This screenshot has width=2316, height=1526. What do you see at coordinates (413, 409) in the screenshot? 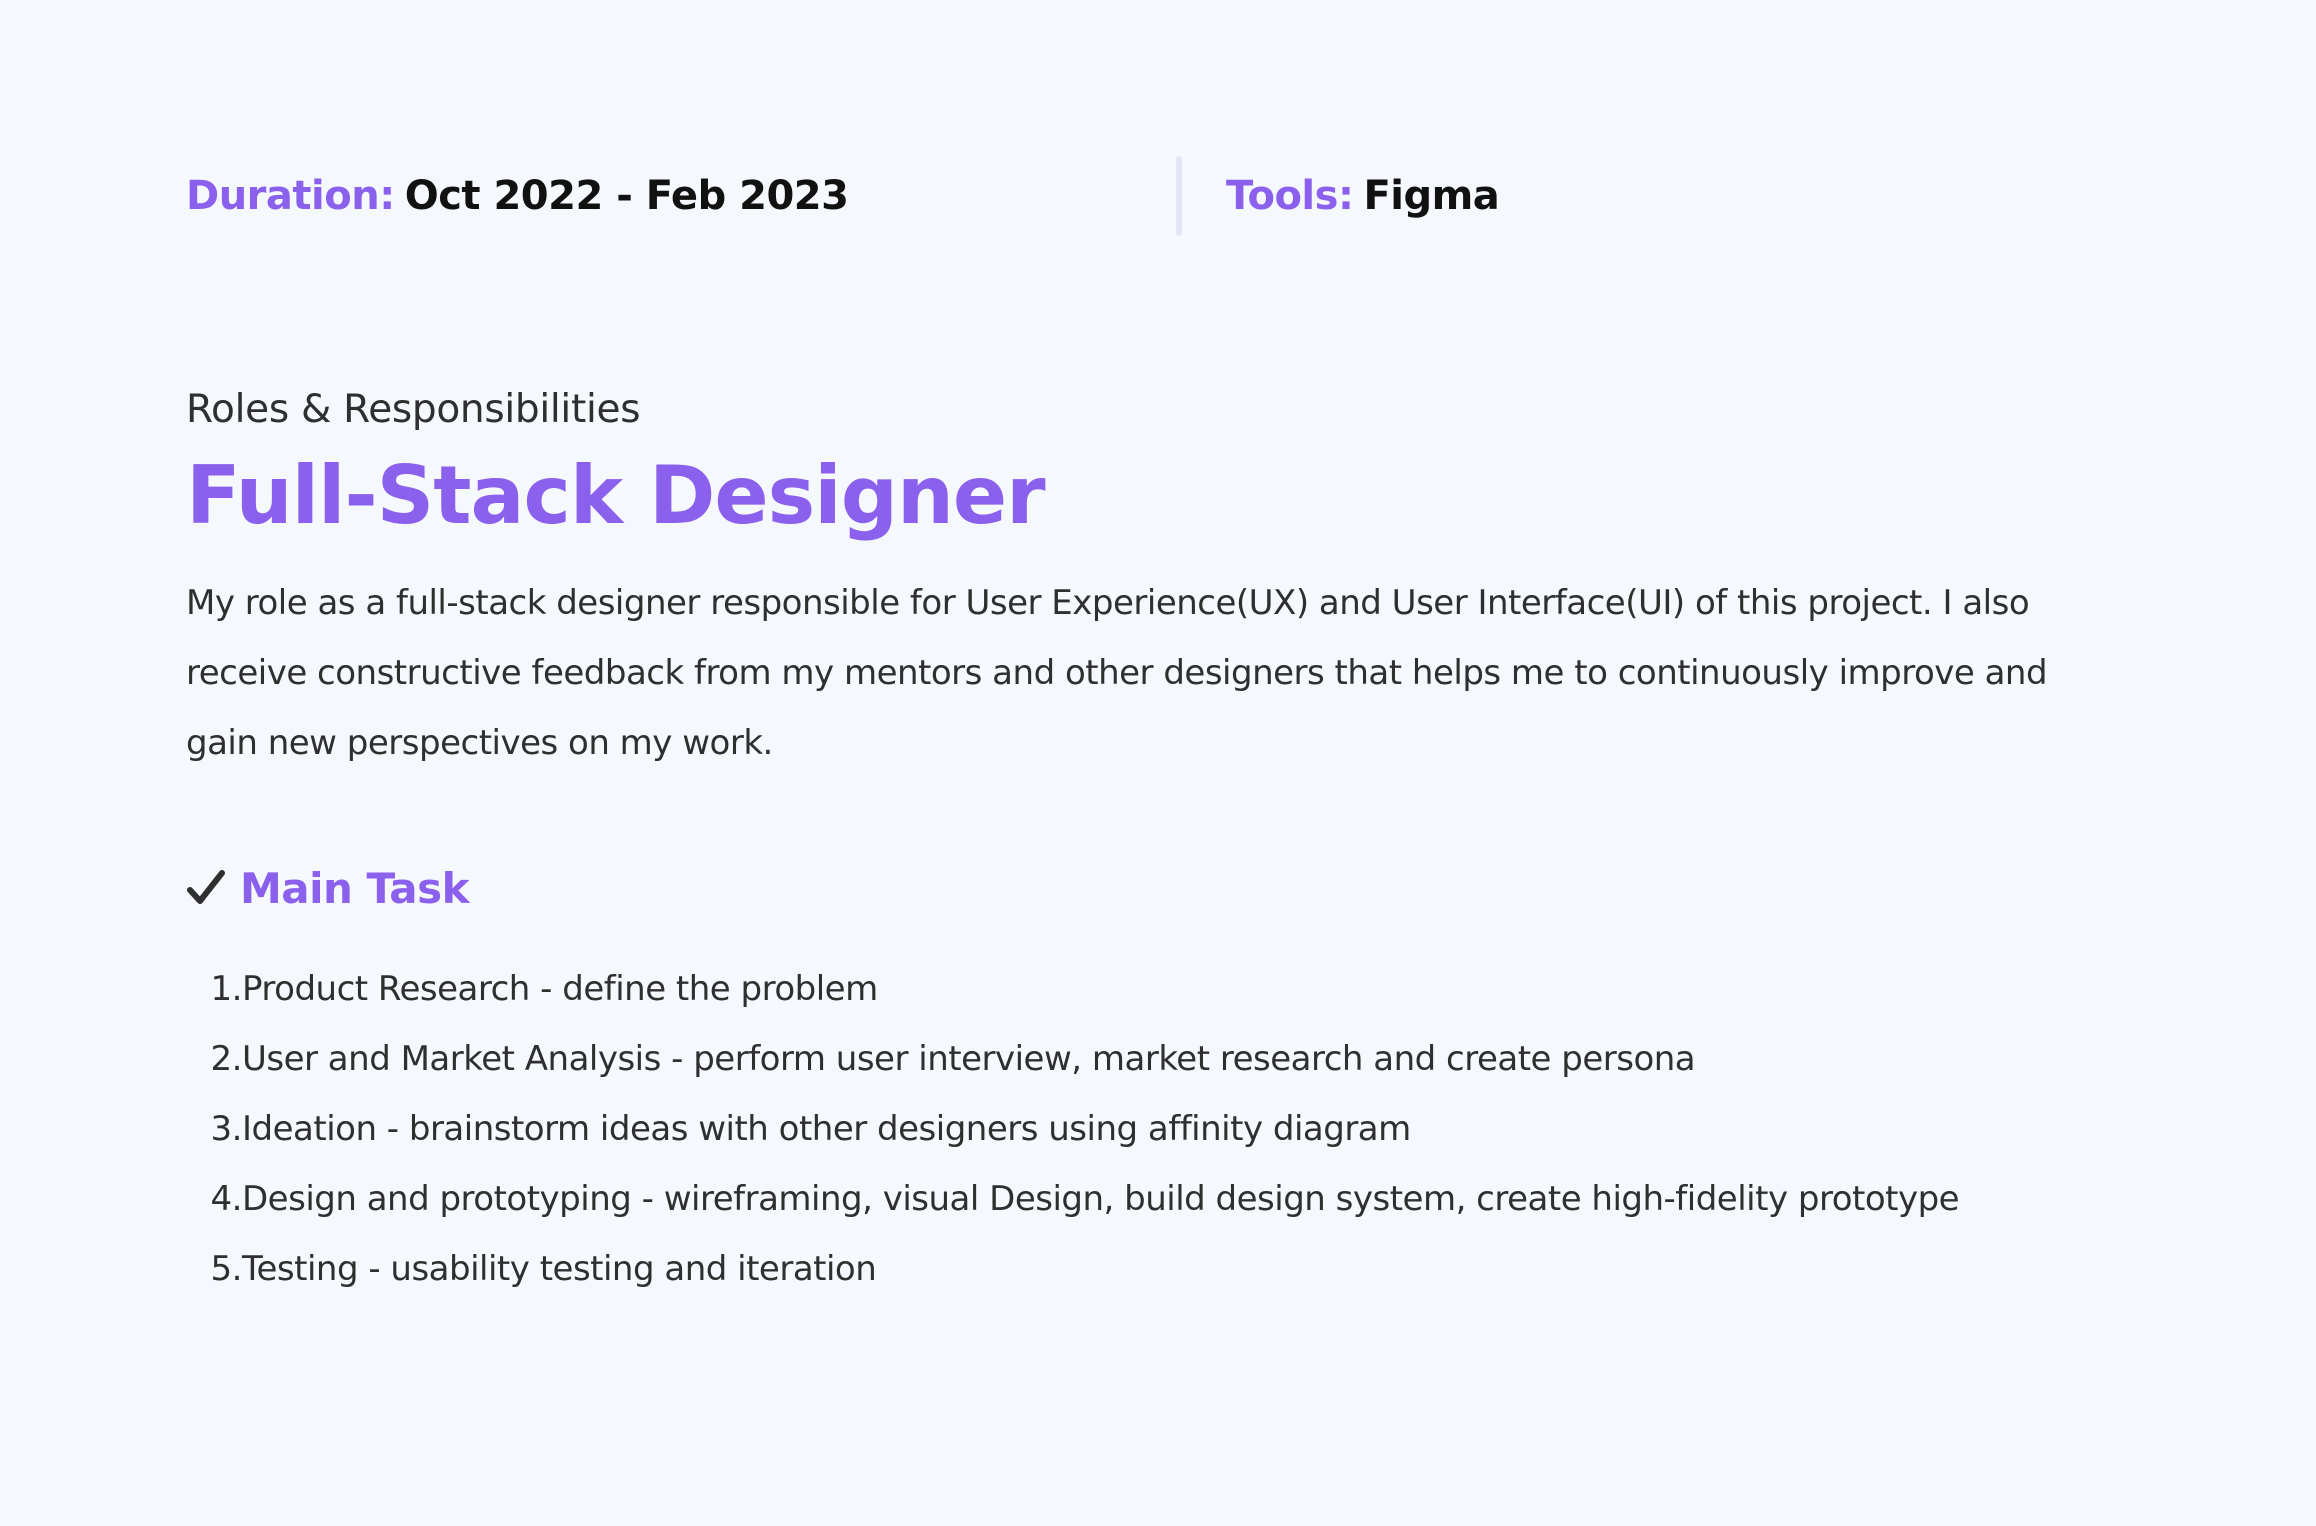
I see `section-eyebrow: Roles & Responsibilities` at bounding box center [413, 409].